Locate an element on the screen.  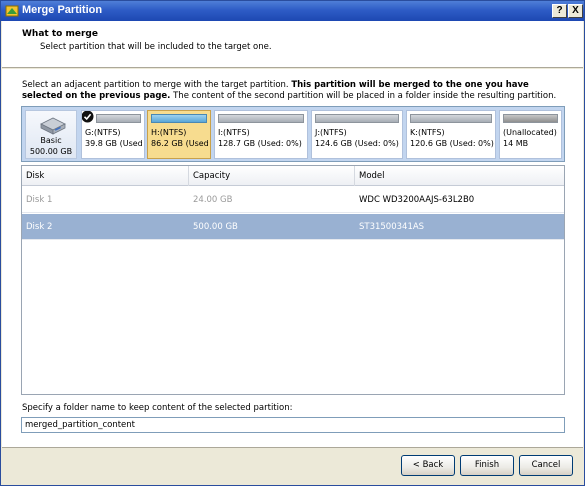
header-title: What to merge is located at coordinates (60, 34).